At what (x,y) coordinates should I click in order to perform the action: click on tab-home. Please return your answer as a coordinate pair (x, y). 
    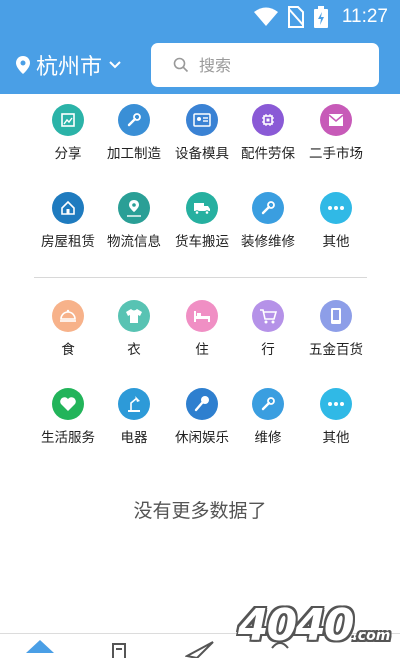
    Looking at the image, I should click on (40, 649).